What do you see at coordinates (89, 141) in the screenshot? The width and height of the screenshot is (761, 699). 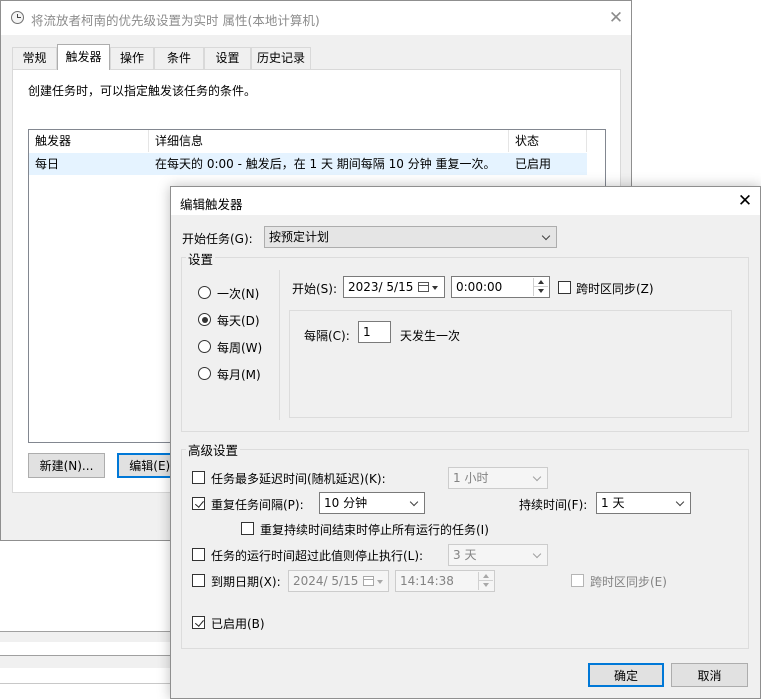 I see `column-header-trigger: 触发器` at bounding box center [89, 141].